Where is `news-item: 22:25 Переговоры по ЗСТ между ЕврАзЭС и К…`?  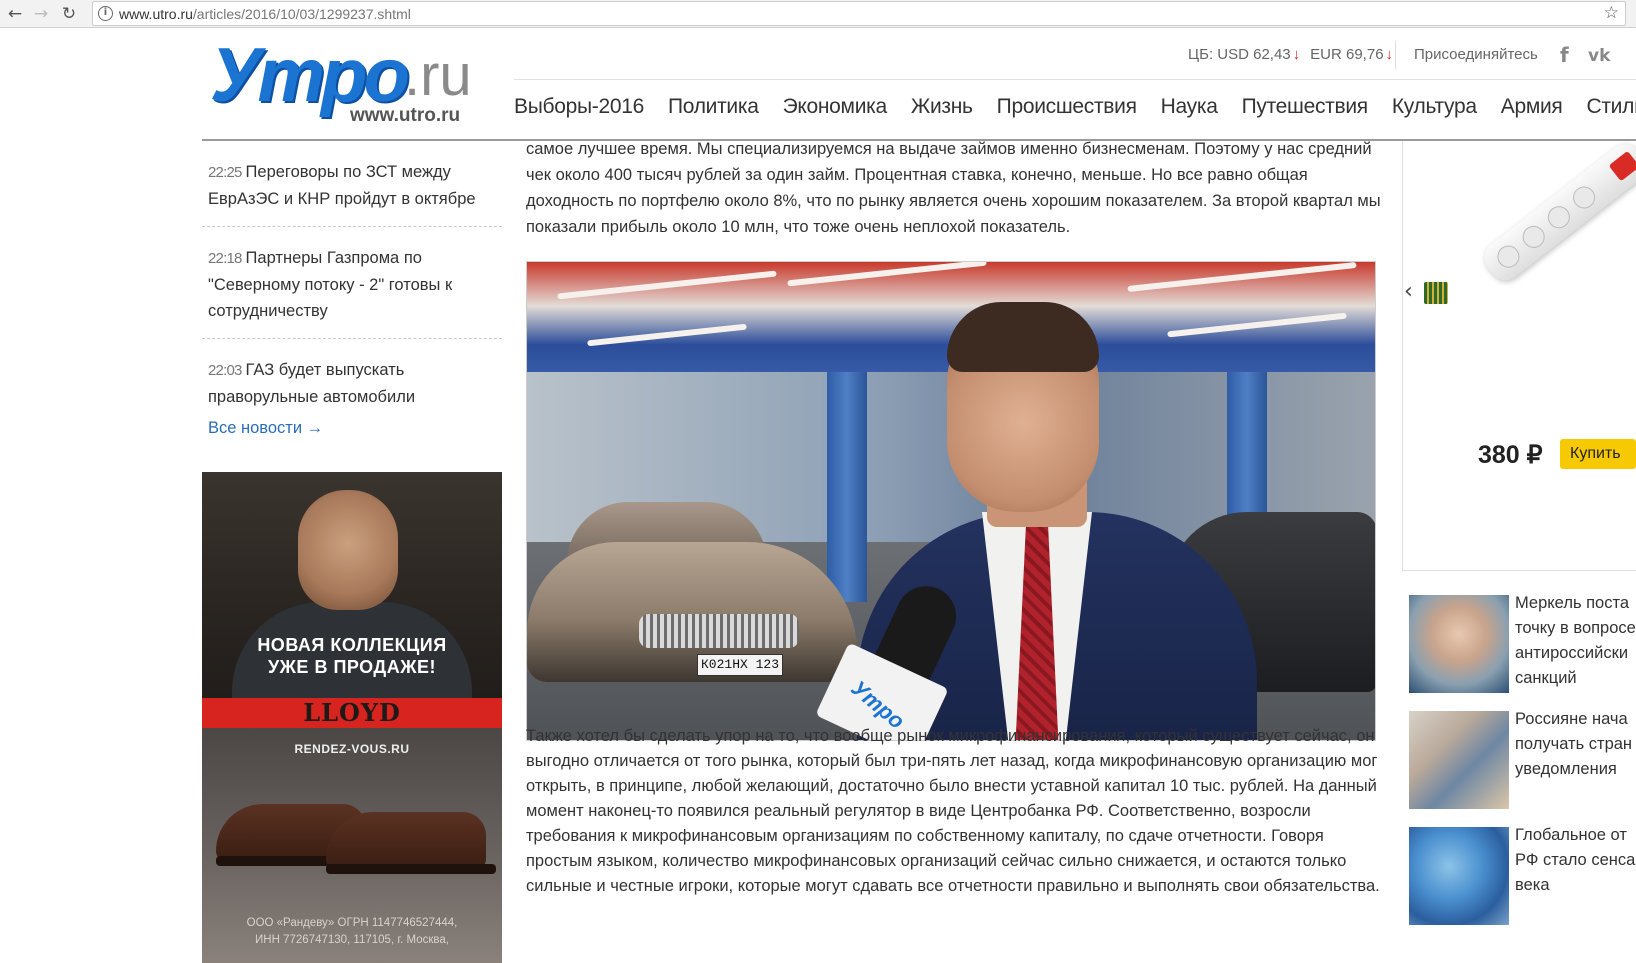 news-item: 22:25 Переговоры по ЗСТ между ЕврАзЭС и К… is located at coordinates (352, 184).